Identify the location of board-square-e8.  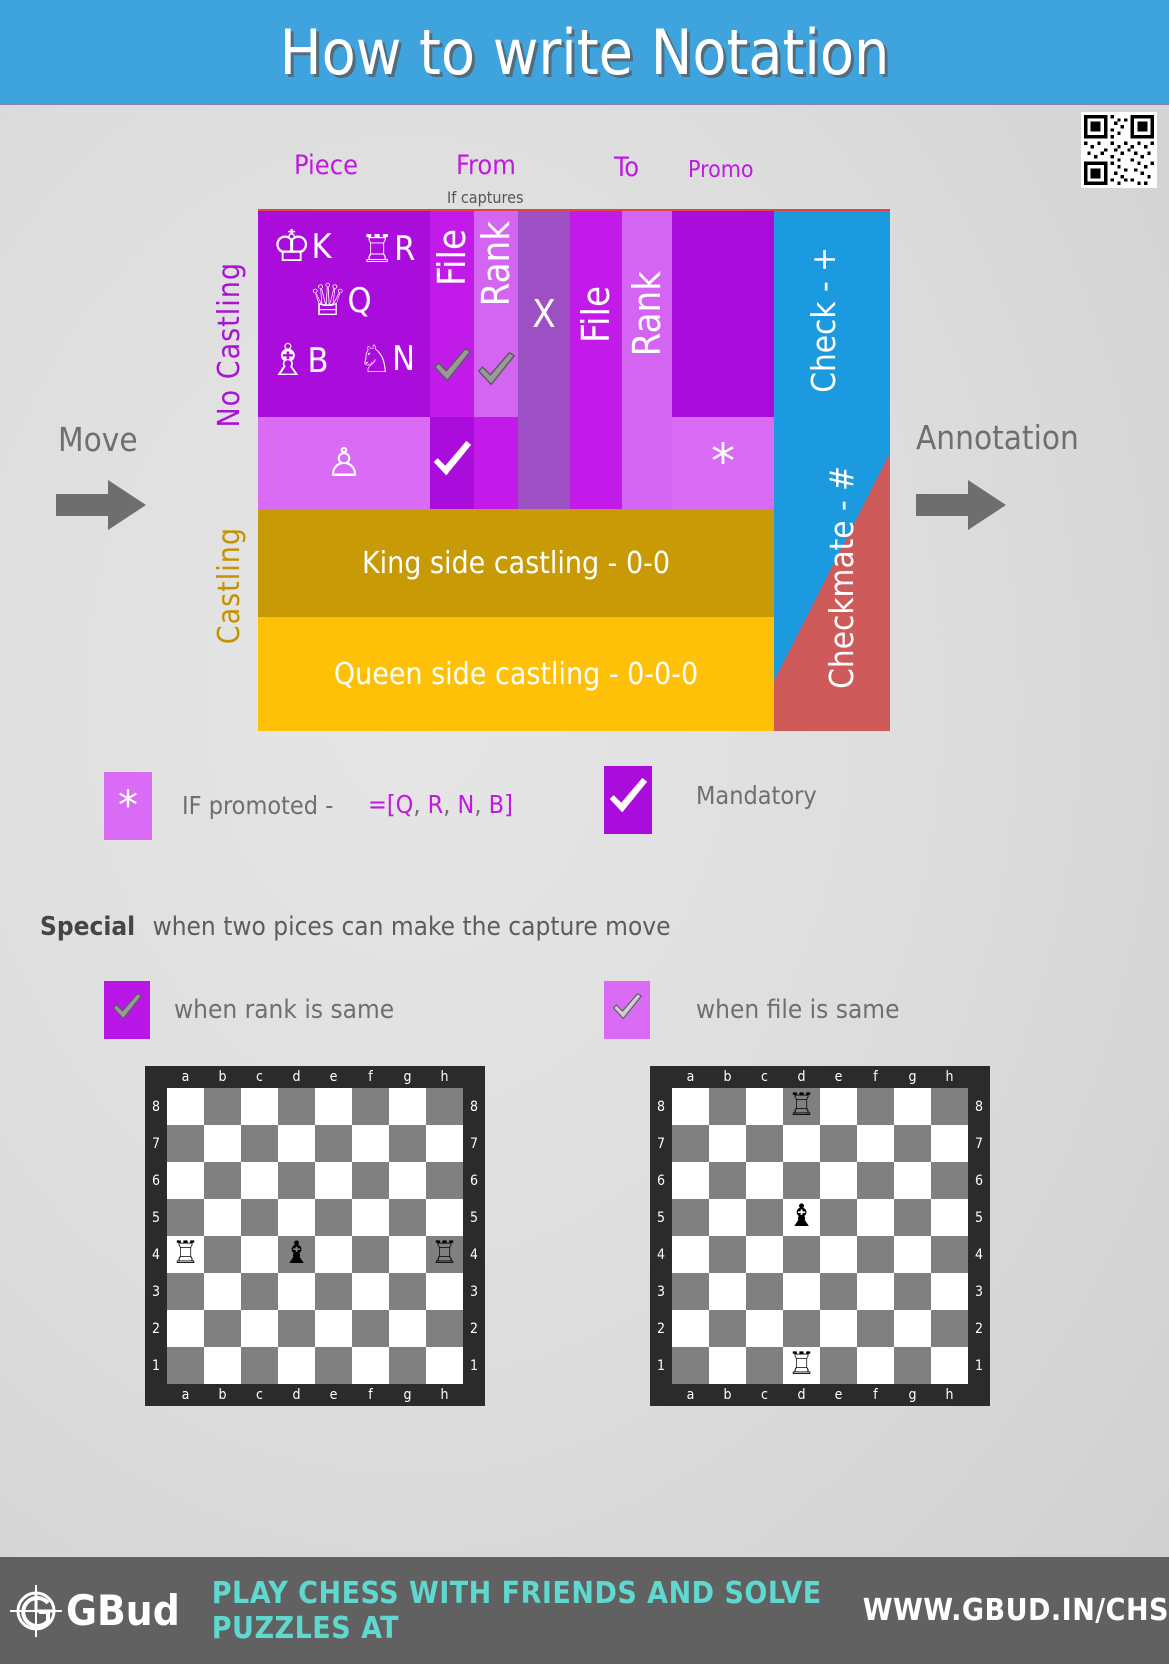
(333, 1106).